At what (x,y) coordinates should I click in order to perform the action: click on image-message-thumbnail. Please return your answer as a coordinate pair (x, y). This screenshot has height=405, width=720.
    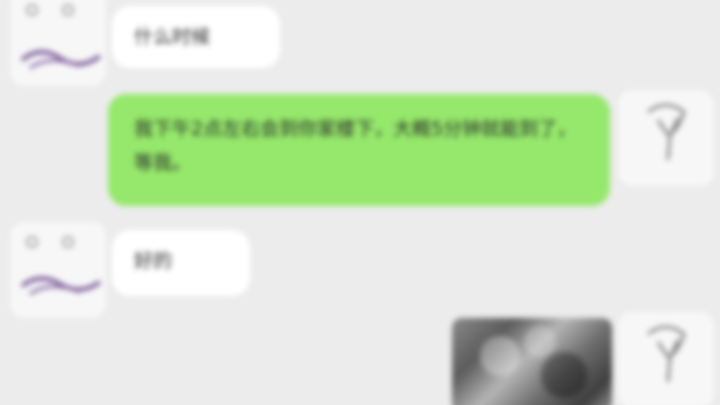
    Looking at the image, I should click on (532, 361).